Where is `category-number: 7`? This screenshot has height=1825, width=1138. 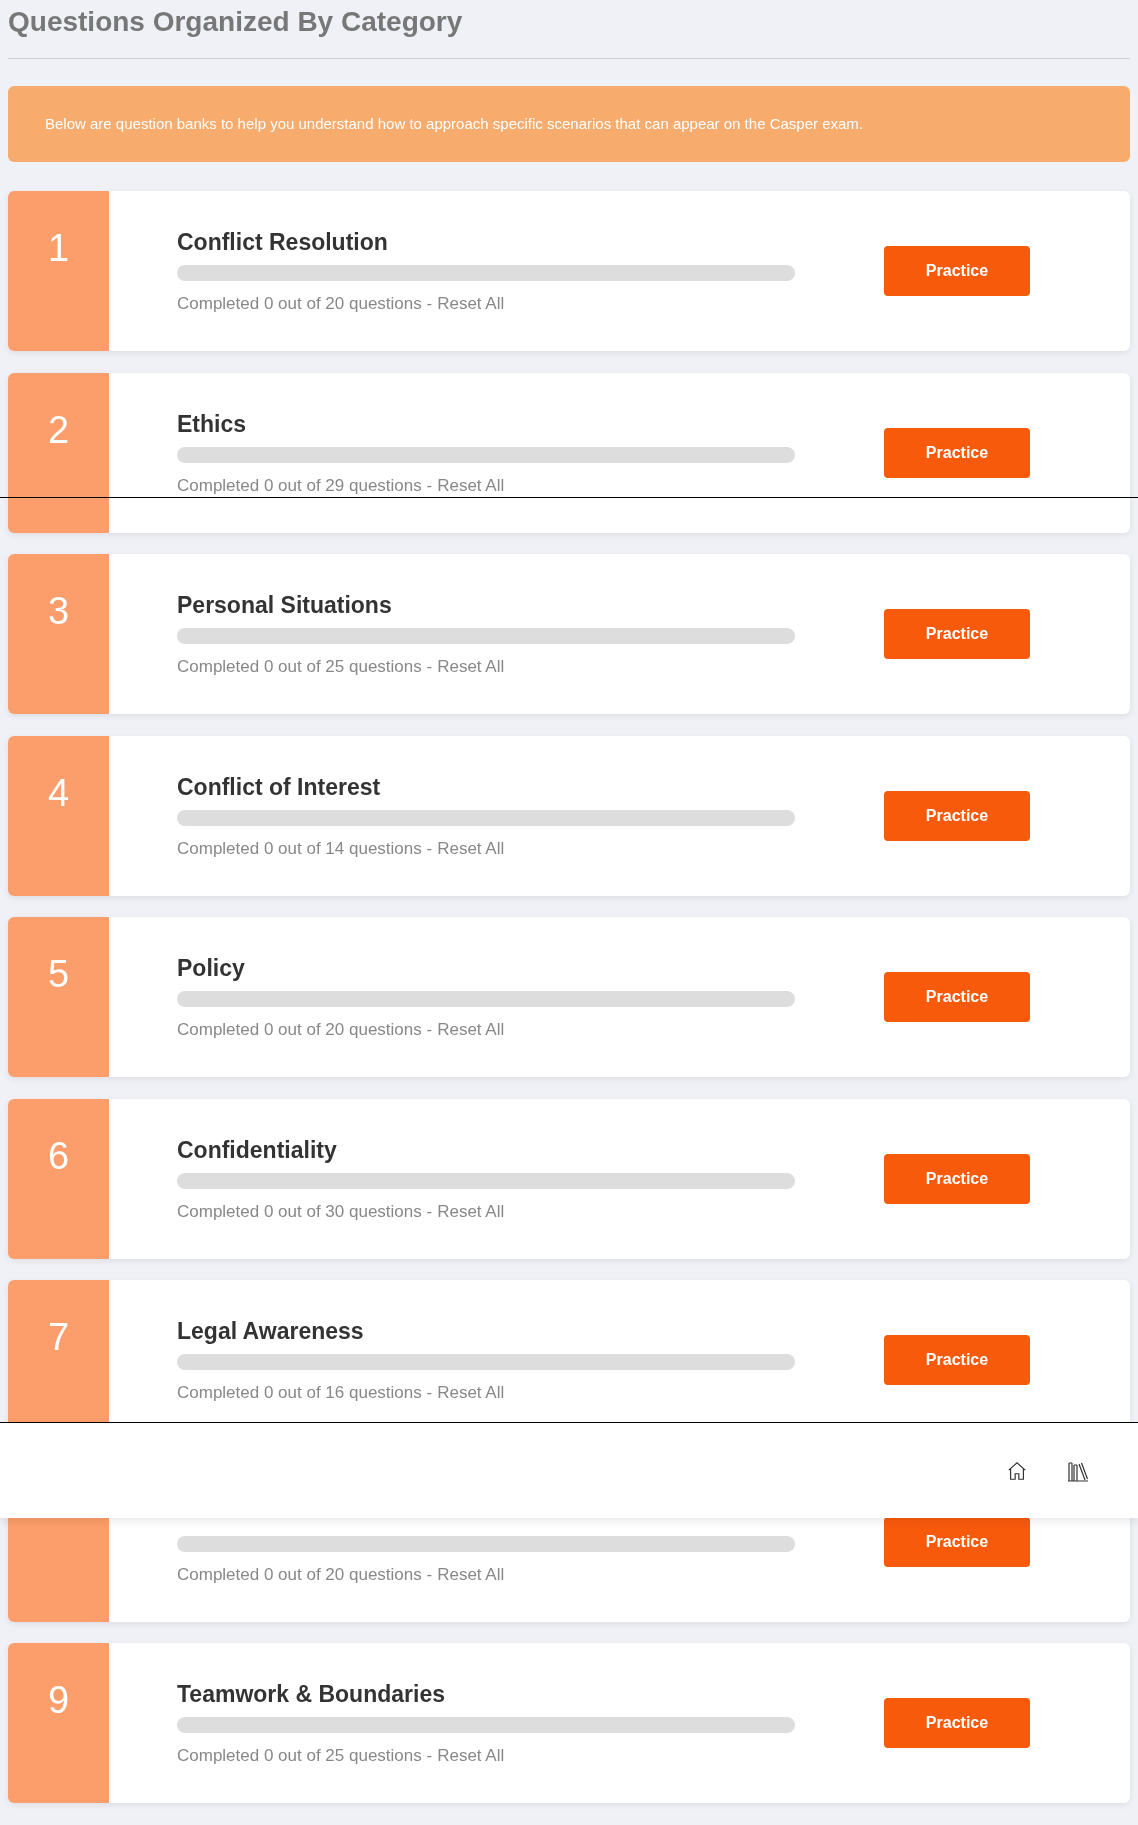 category-number: 7 is located at coordinates (58, 1337).